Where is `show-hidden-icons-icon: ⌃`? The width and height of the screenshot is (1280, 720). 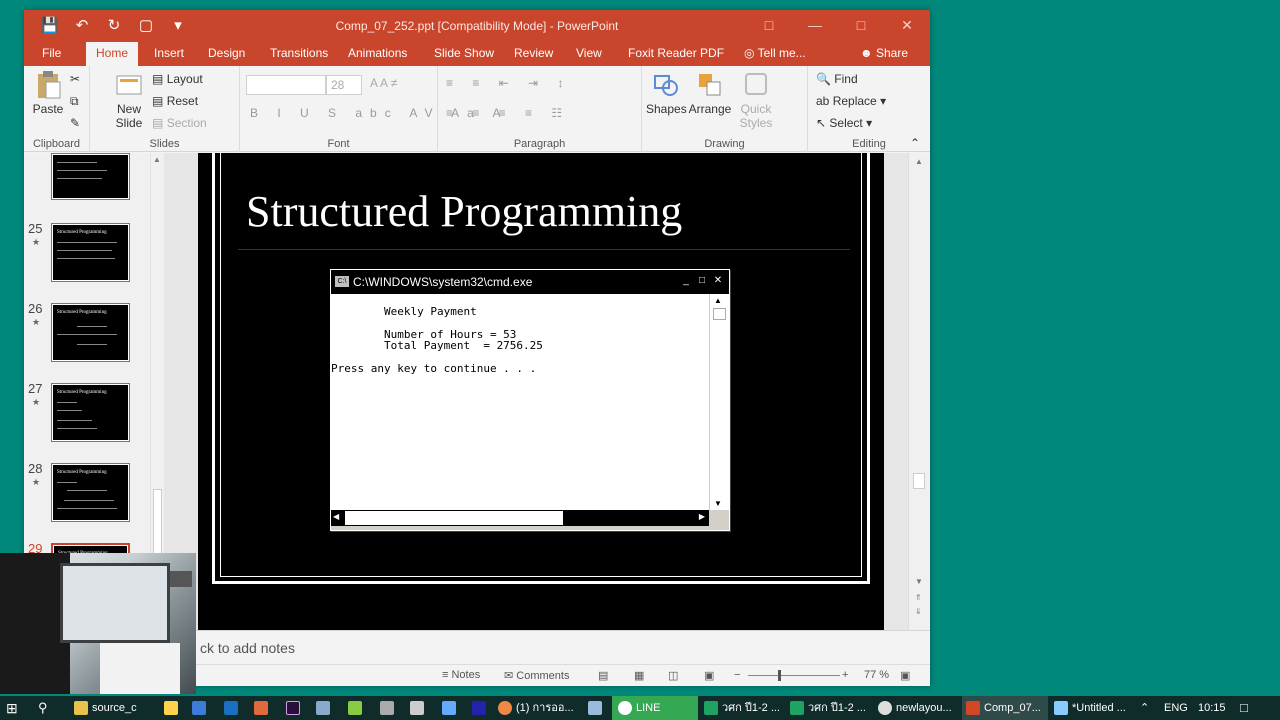 show-hidden-icons-icon: ⌃ is located at coordinates (1144, 708).